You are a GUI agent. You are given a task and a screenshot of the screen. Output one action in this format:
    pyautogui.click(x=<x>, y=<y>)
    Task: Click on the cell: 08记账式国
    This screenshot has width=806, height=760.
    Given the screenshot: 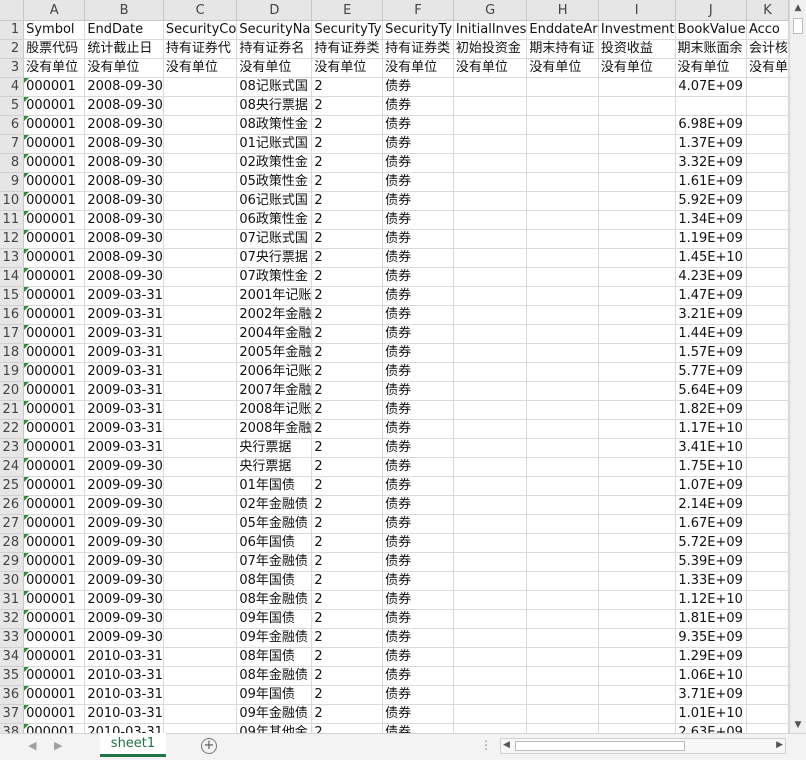 What is the action you would take?
    pyautogui.click(x=274, y=87)
    